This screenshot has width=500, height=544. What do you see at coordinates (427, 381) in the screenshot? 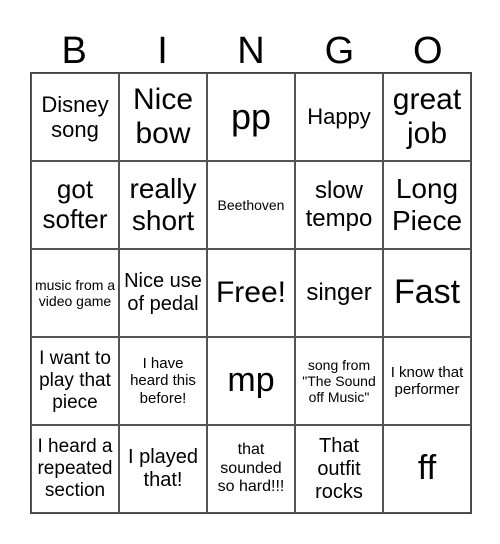
I see `bingo-cell: I know that performer` at bounding box center [427, 381].